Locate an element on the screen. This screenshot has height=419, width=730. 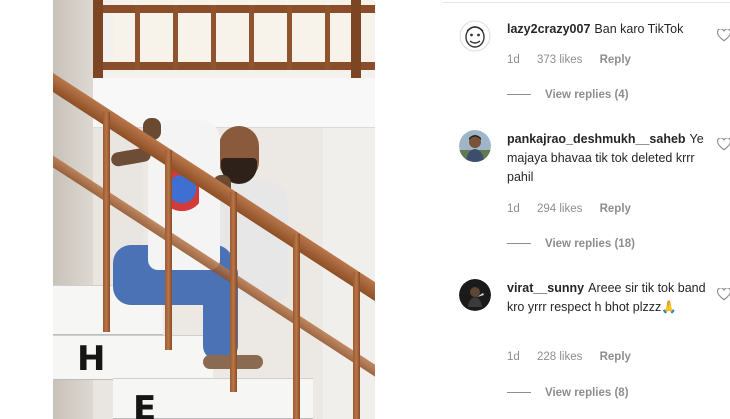
profile-photo-avatar-icon is located at coordinates (475, 146).